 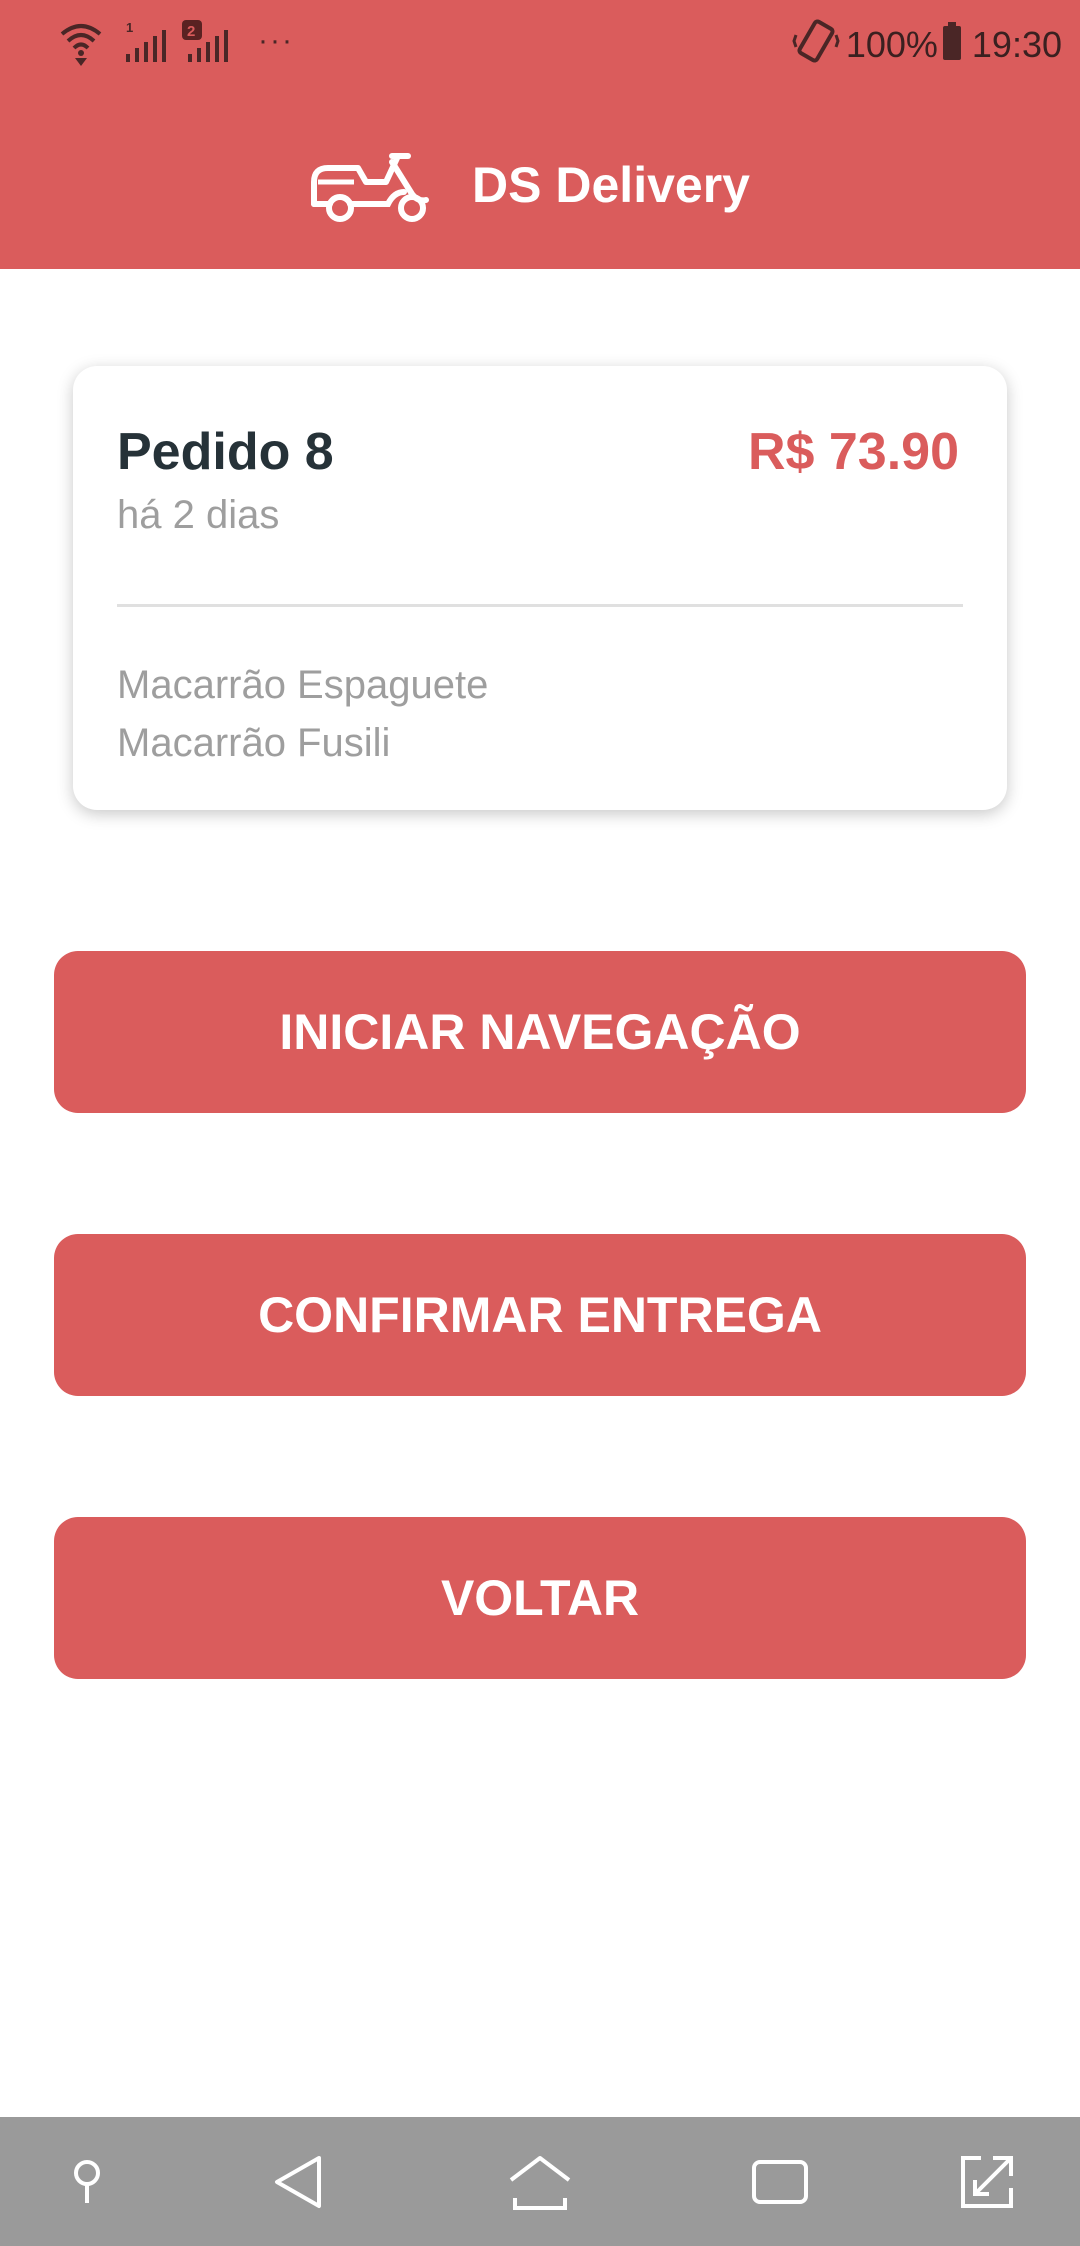 I want to click on order-time-ago: há 2 dias, so click(x=198, y=515).